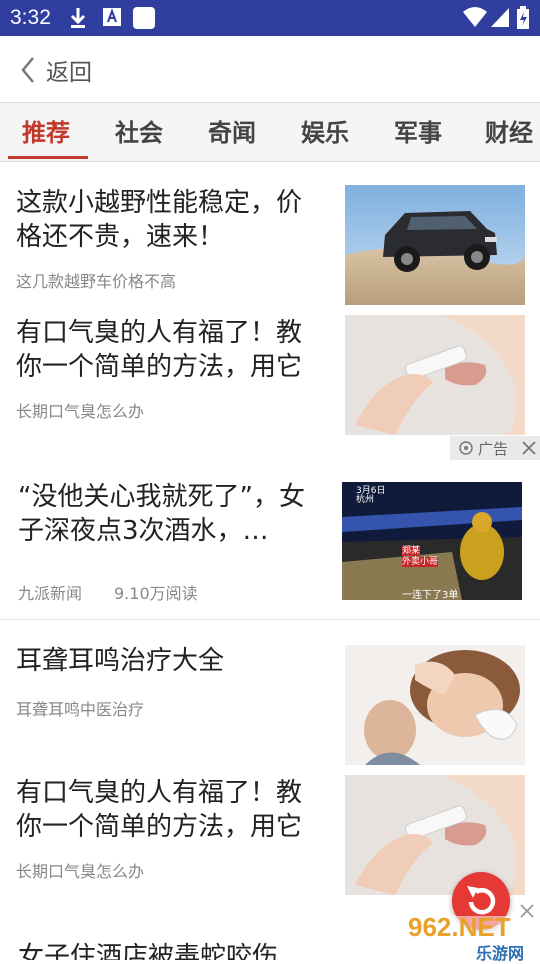  I want to click on active-tab-indicator, so click(48, 157).